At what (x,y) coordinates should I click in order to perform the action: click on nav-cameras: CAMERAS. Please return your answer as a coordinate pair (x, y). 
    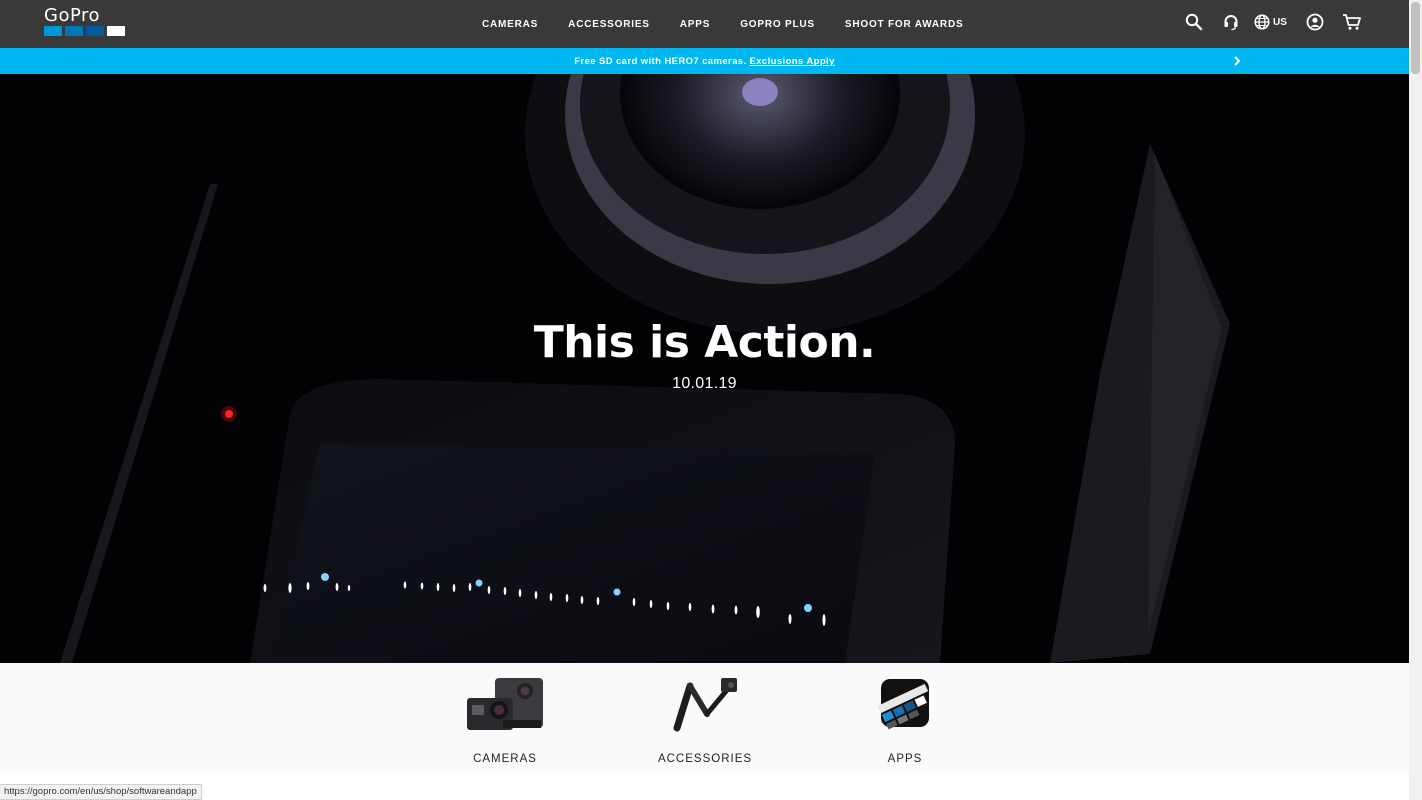
    Looking at the image, I should click on (510, 24).